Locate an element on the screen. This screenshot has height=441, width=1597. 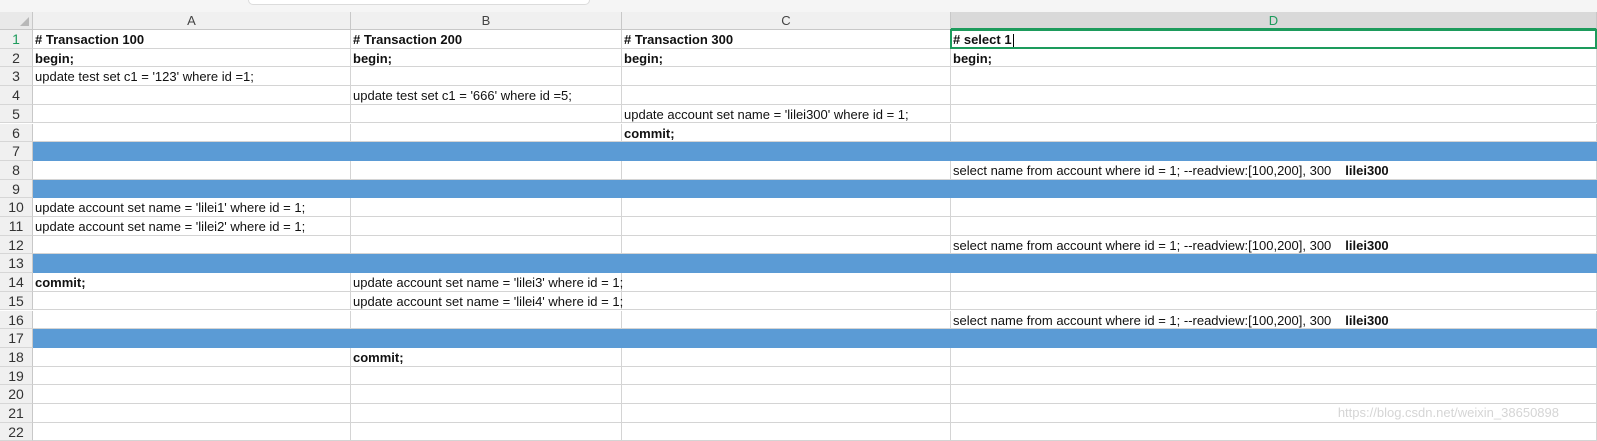
cell-a15 is located at coordinates (192, 301).